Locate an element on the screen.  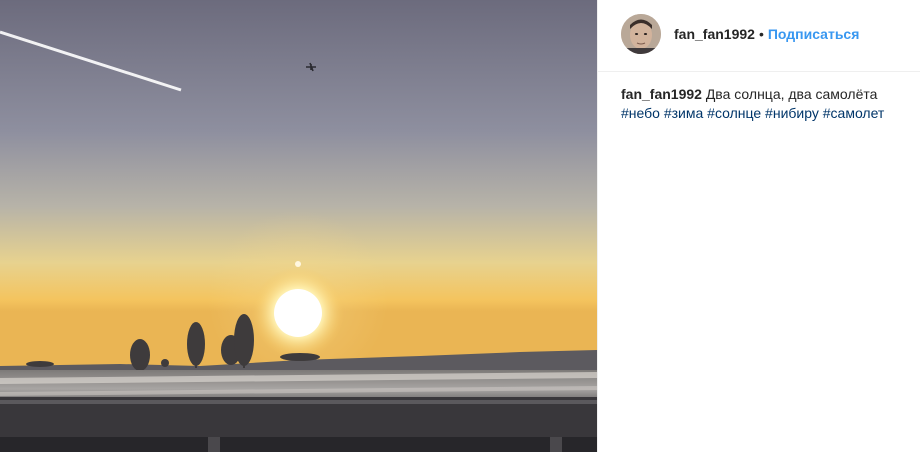
hashtag-link: #солнце is located at coordinates (734, 113).